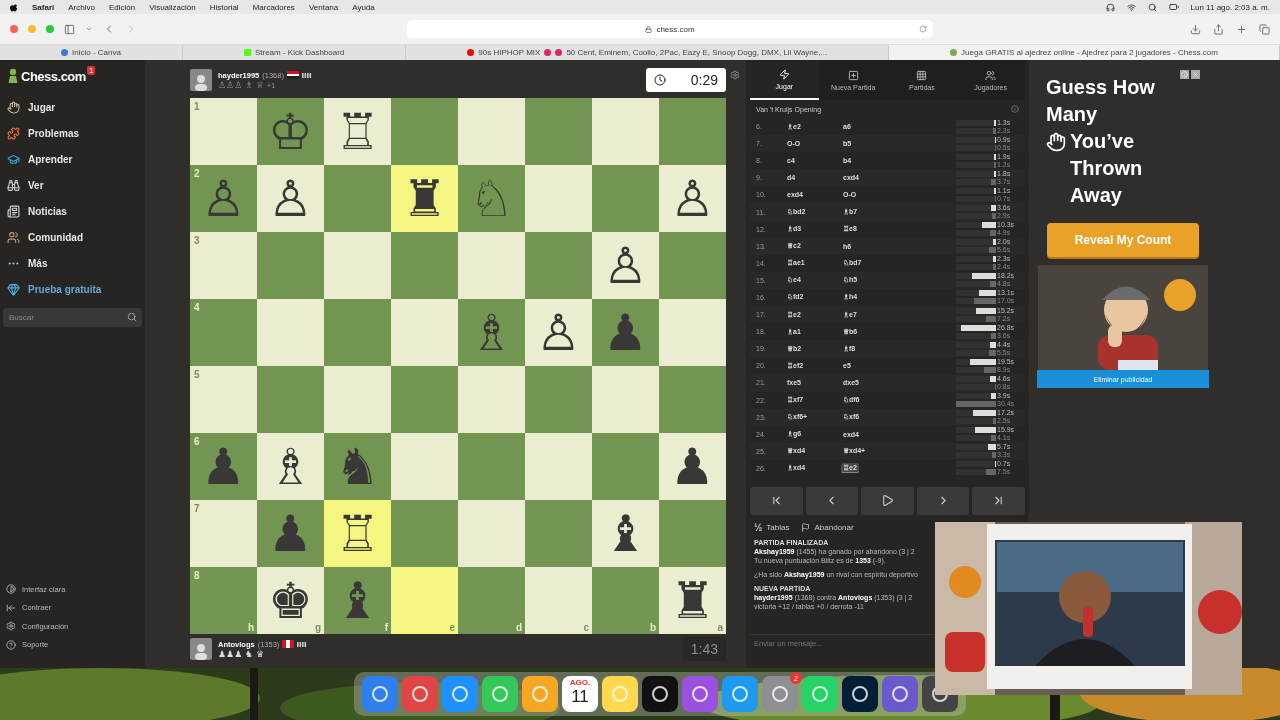  What do you see at coordinates (323, 7) in the screenshot?
I see `menu-item: Ventana` at bounding box center [323, 7].